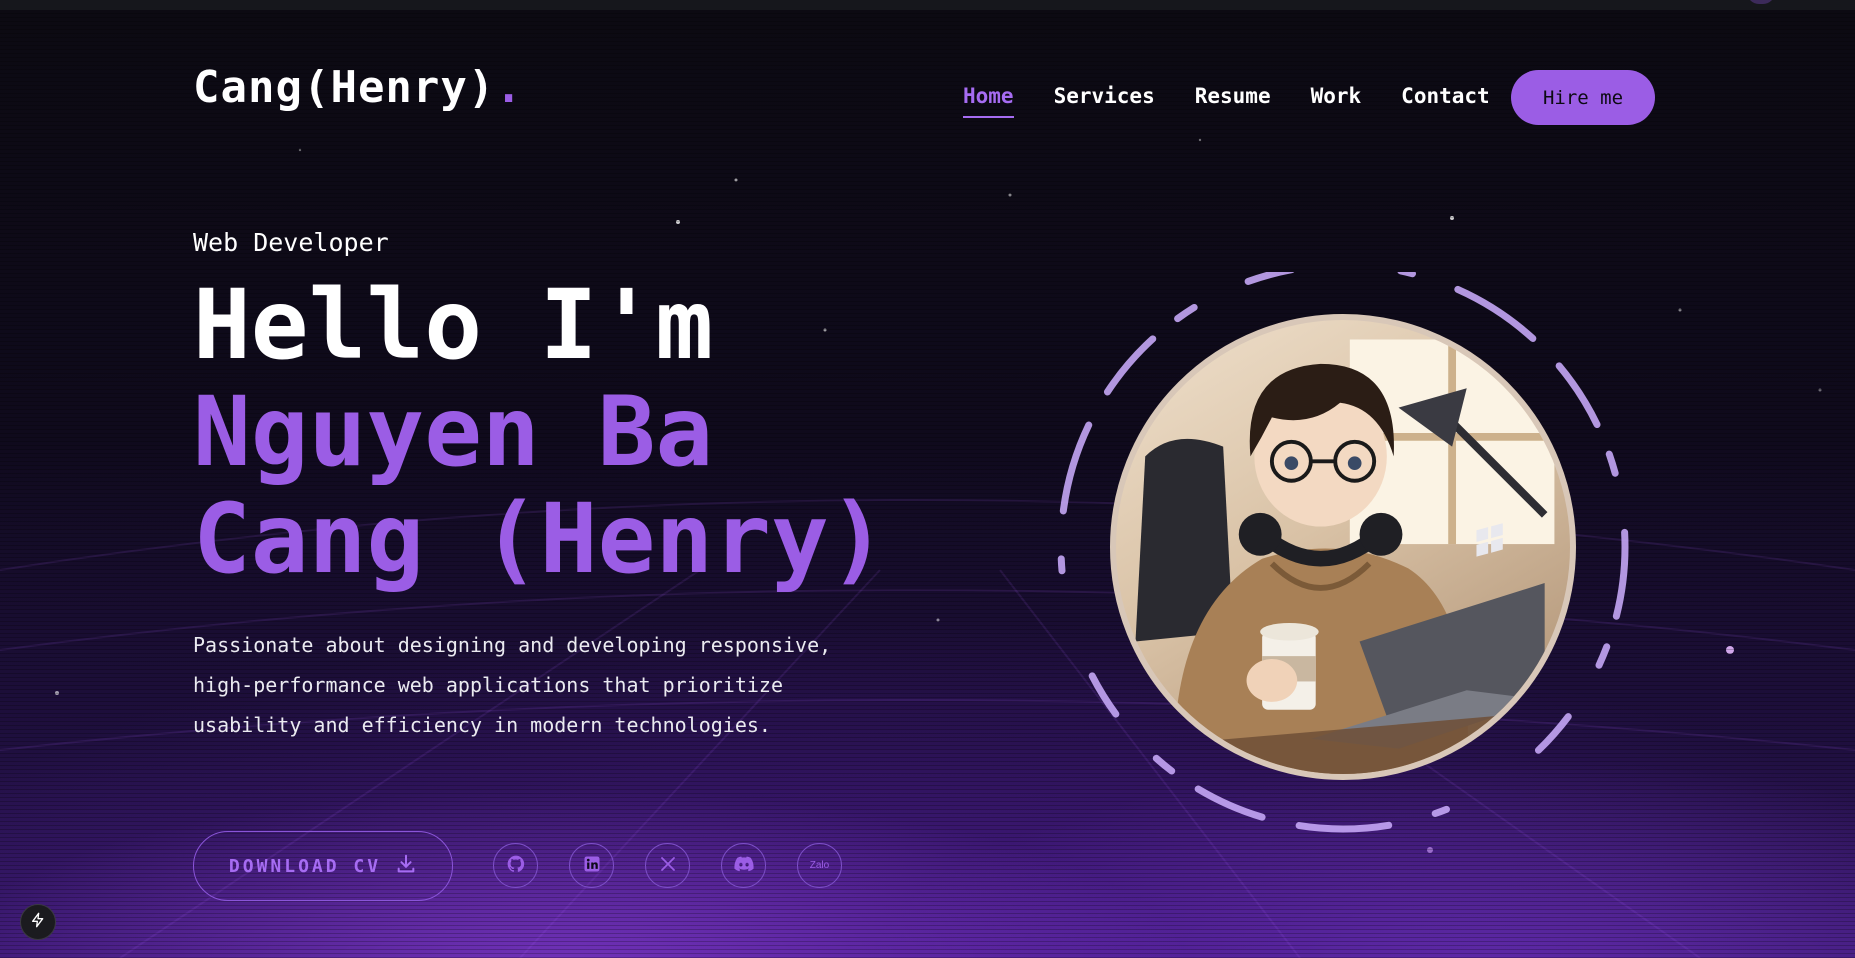  I want to click on nav-resume: Resume, so click(1233, 99).